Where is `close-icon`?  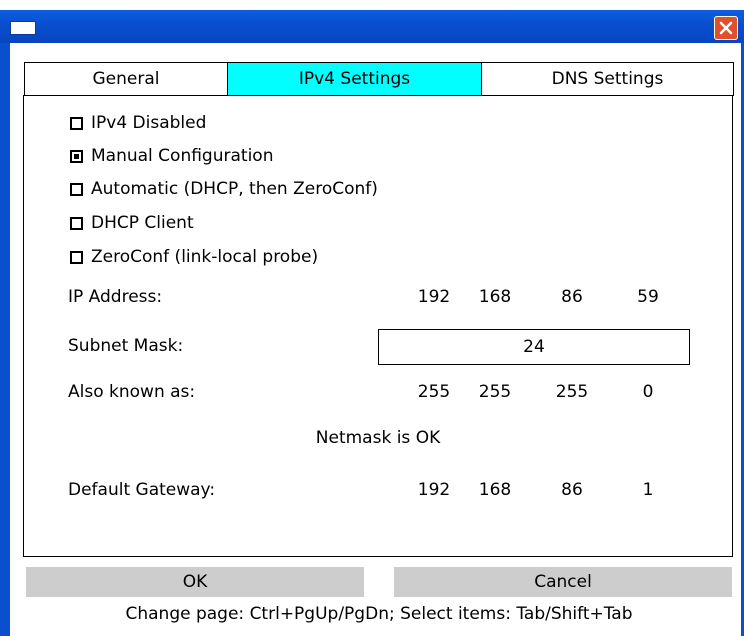
close-icon is located at coordinates (726, 28).